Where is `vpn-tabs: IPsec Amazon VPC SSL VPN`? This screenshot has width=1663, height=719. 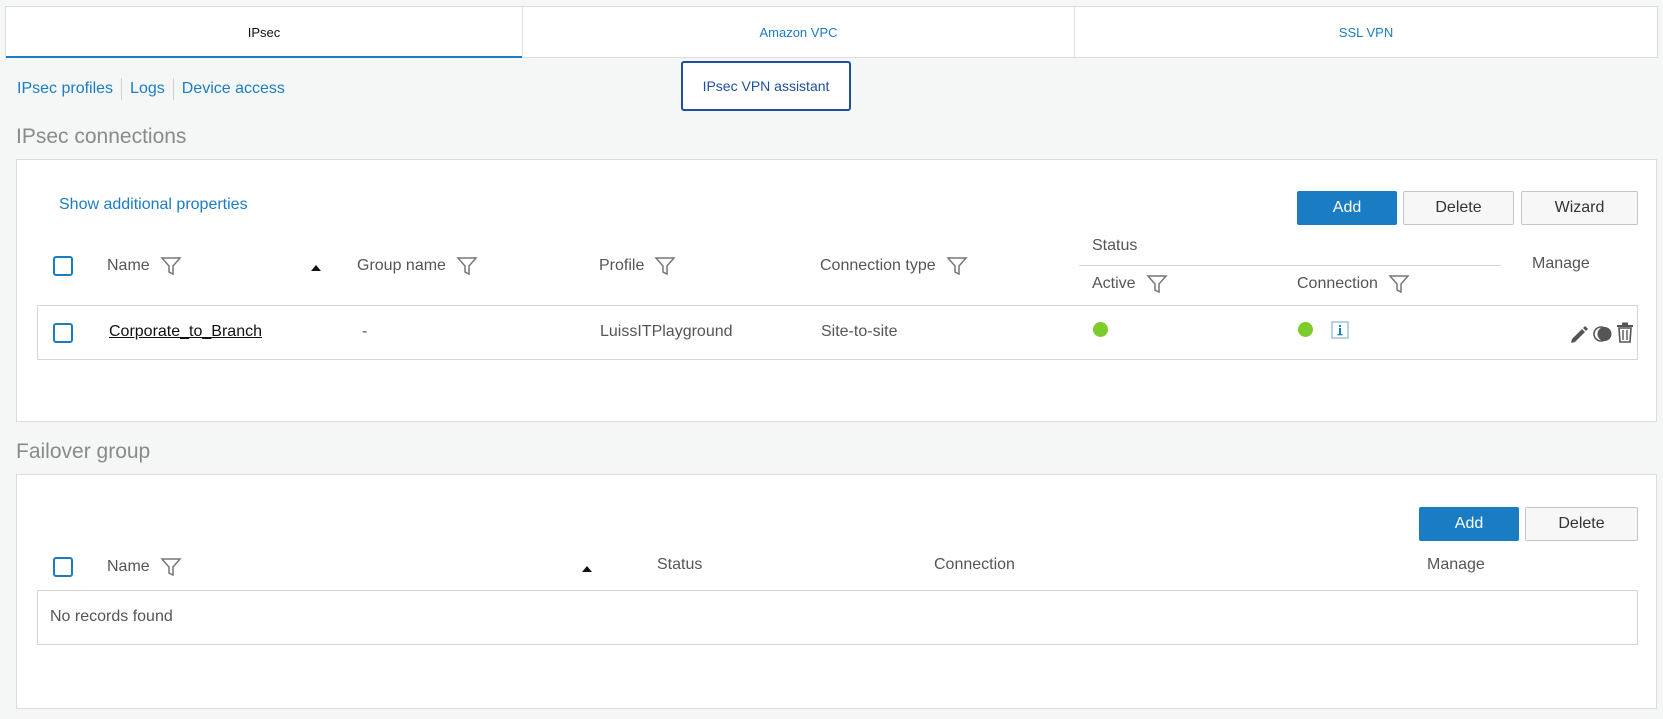 vpn-tabs: IPsec Amazon VPC SSL VPN is located at coordinates (831, 32).